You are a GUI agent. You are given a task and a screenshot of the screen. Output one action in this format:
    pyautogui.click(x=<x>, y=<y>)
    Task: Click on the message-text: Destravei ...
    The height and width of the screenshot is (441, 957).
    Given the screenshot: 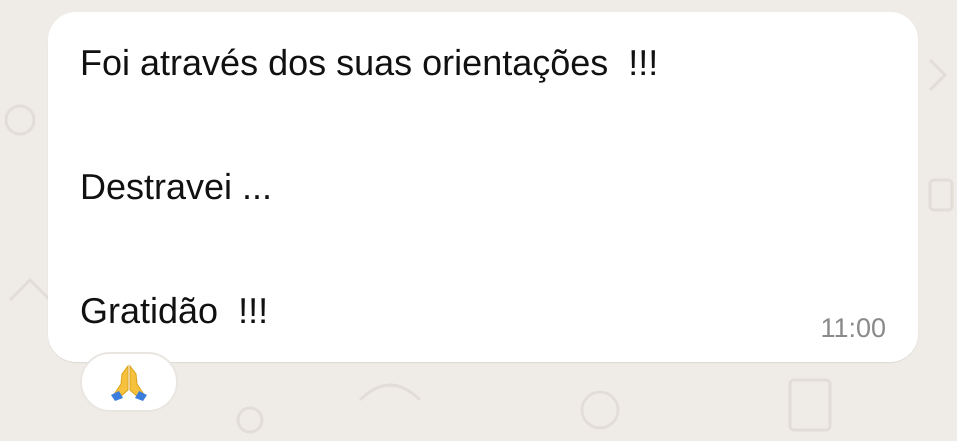 What is the action you would take?
    pyautogui.click(x=177, y=187)
    